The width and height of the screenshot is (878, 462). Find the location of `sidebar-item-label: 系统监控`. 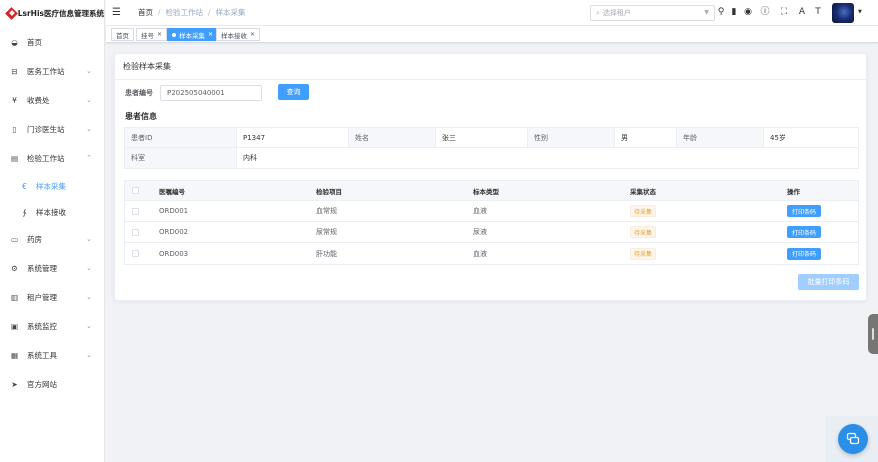

sidebar-item-label: 系统监控 is located at coordinates (42, 326).